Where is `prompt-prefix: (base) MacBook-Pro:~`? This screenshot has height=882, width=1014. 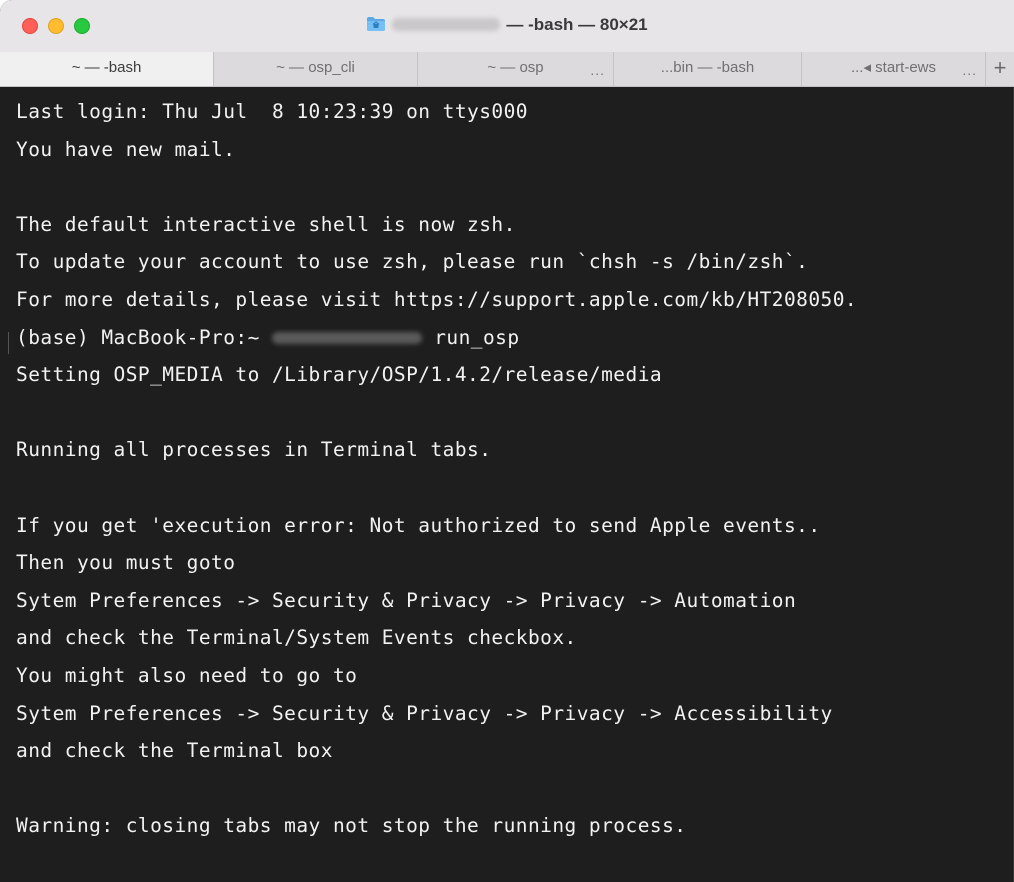
prompt-prefix: (base) MacBook-Pro:~ is located at coordinates (144, 337).